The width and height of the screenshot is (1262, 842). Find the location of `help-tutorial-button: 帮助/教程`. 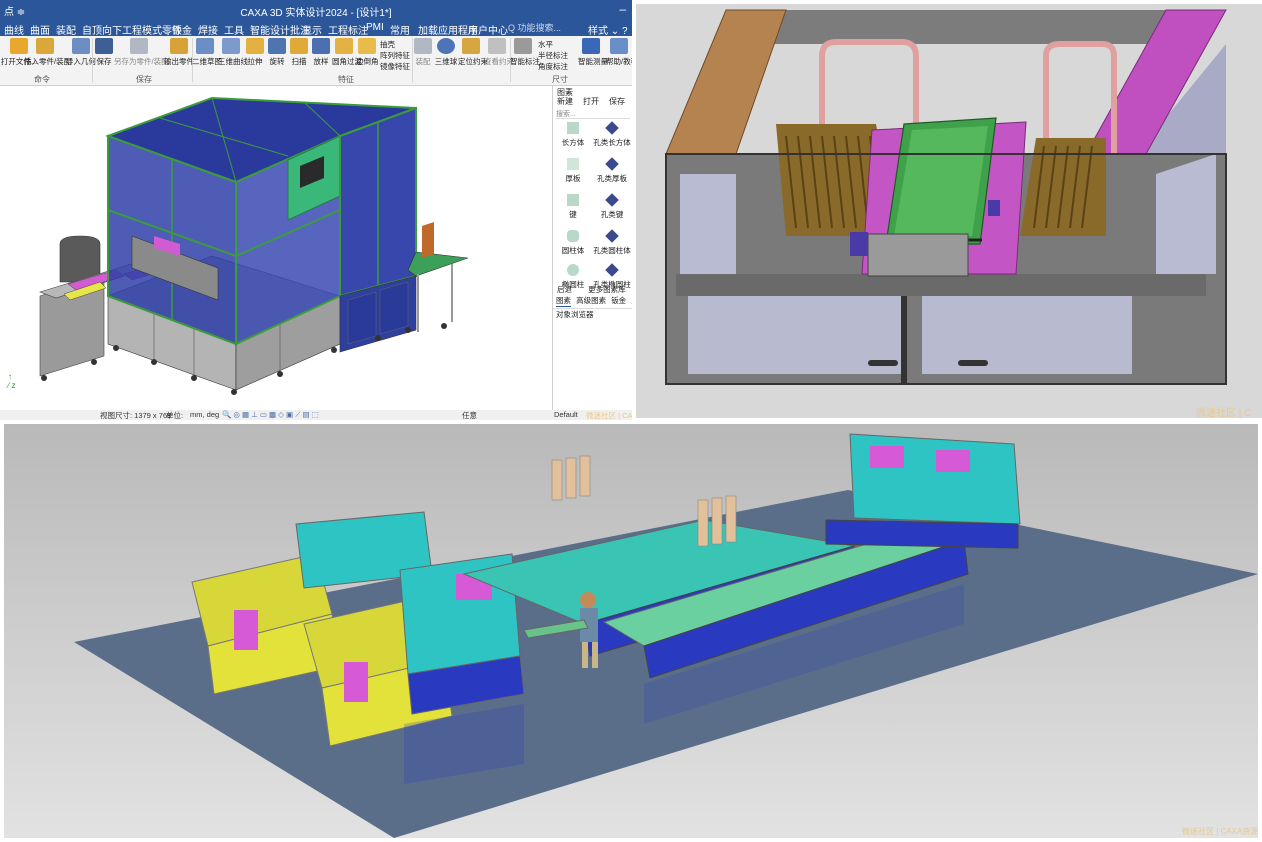

help-tutorial-button: 帮助/教程 is located at coordinates (619, 52).